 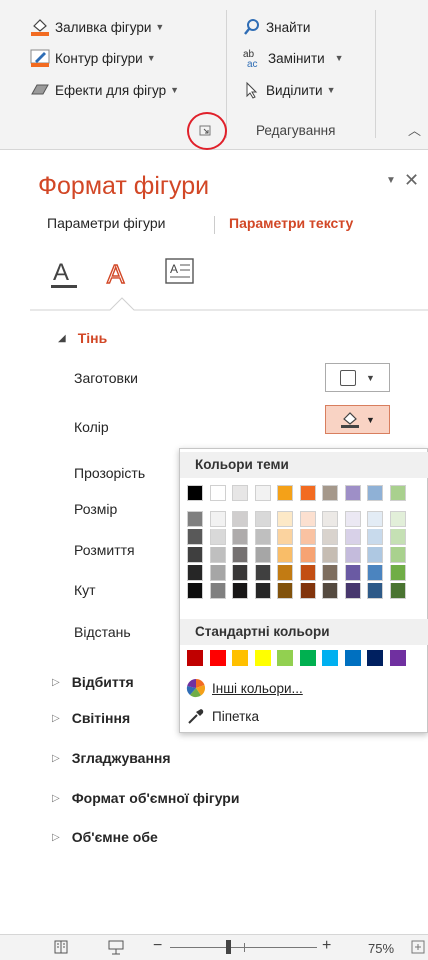 What do you see at coordinates (93, 58) in the screenshot?
I see `shape-outline-button: Контур фігури ▼` at bounding box center [93, 58].